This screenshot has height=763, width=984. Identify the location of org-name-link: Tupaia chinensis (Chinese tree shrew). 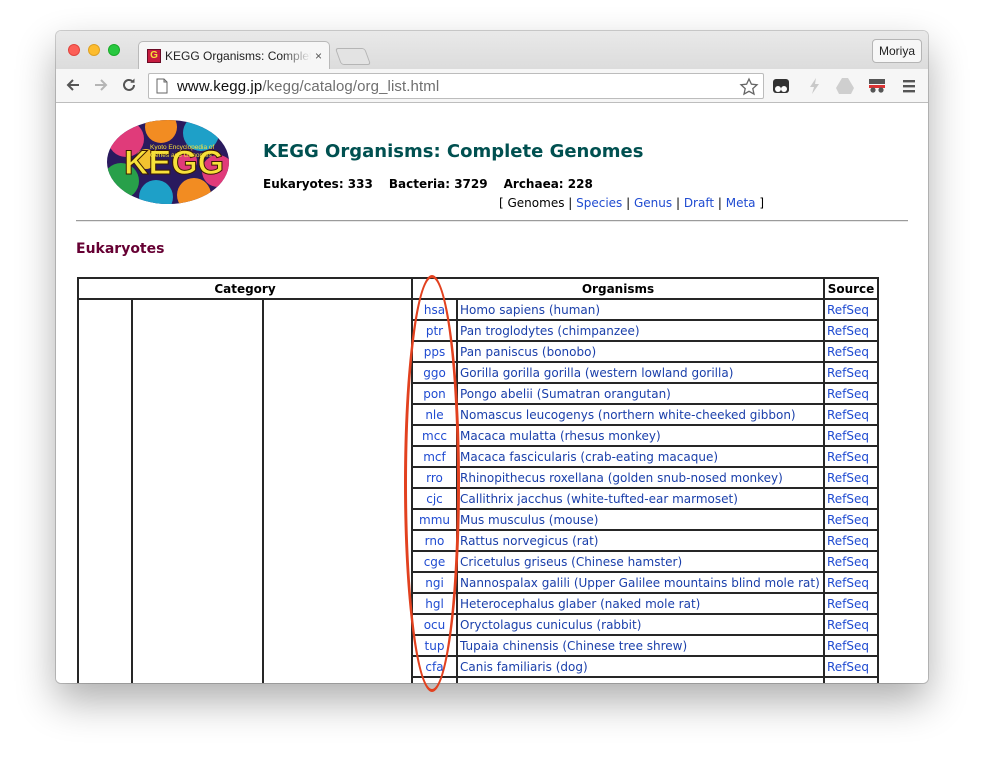
(640, 645).